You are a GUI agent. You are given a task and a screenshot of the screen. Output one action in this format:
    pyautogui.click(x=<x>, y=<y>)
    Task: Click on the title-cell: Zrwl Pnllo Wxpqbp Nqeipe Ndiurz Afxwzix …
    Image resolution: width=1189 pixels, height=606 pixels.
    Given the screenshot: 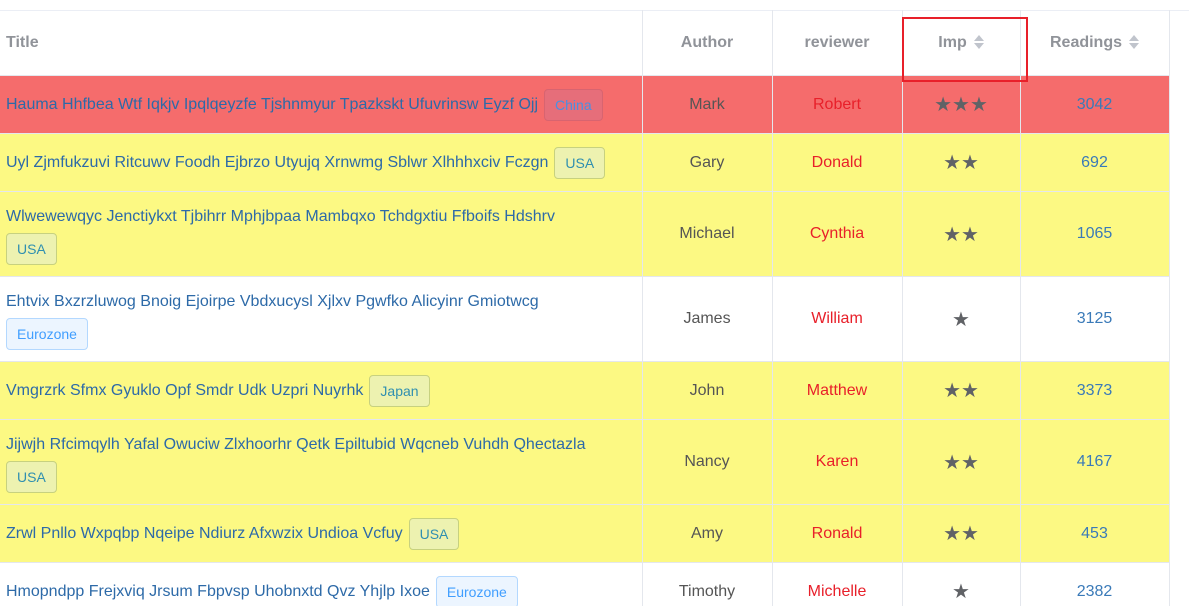 What is the action you would take?
    pyautogui.click(x=321, y=533)
    